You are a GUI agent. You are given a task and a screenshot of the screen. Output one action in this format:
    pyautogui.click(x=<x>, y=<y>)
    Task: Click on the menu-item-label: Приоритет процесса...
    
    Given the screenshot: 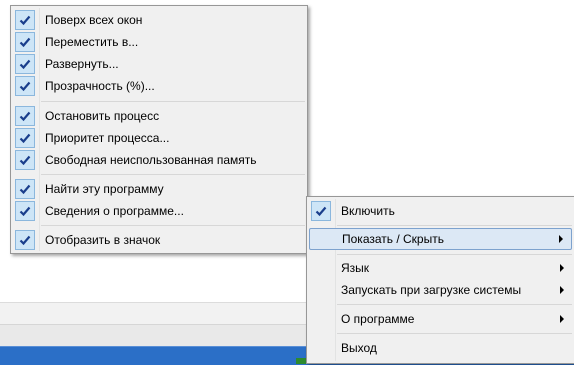 What is the action you would take?
    pyautogui.click(x=107, y=138)
    